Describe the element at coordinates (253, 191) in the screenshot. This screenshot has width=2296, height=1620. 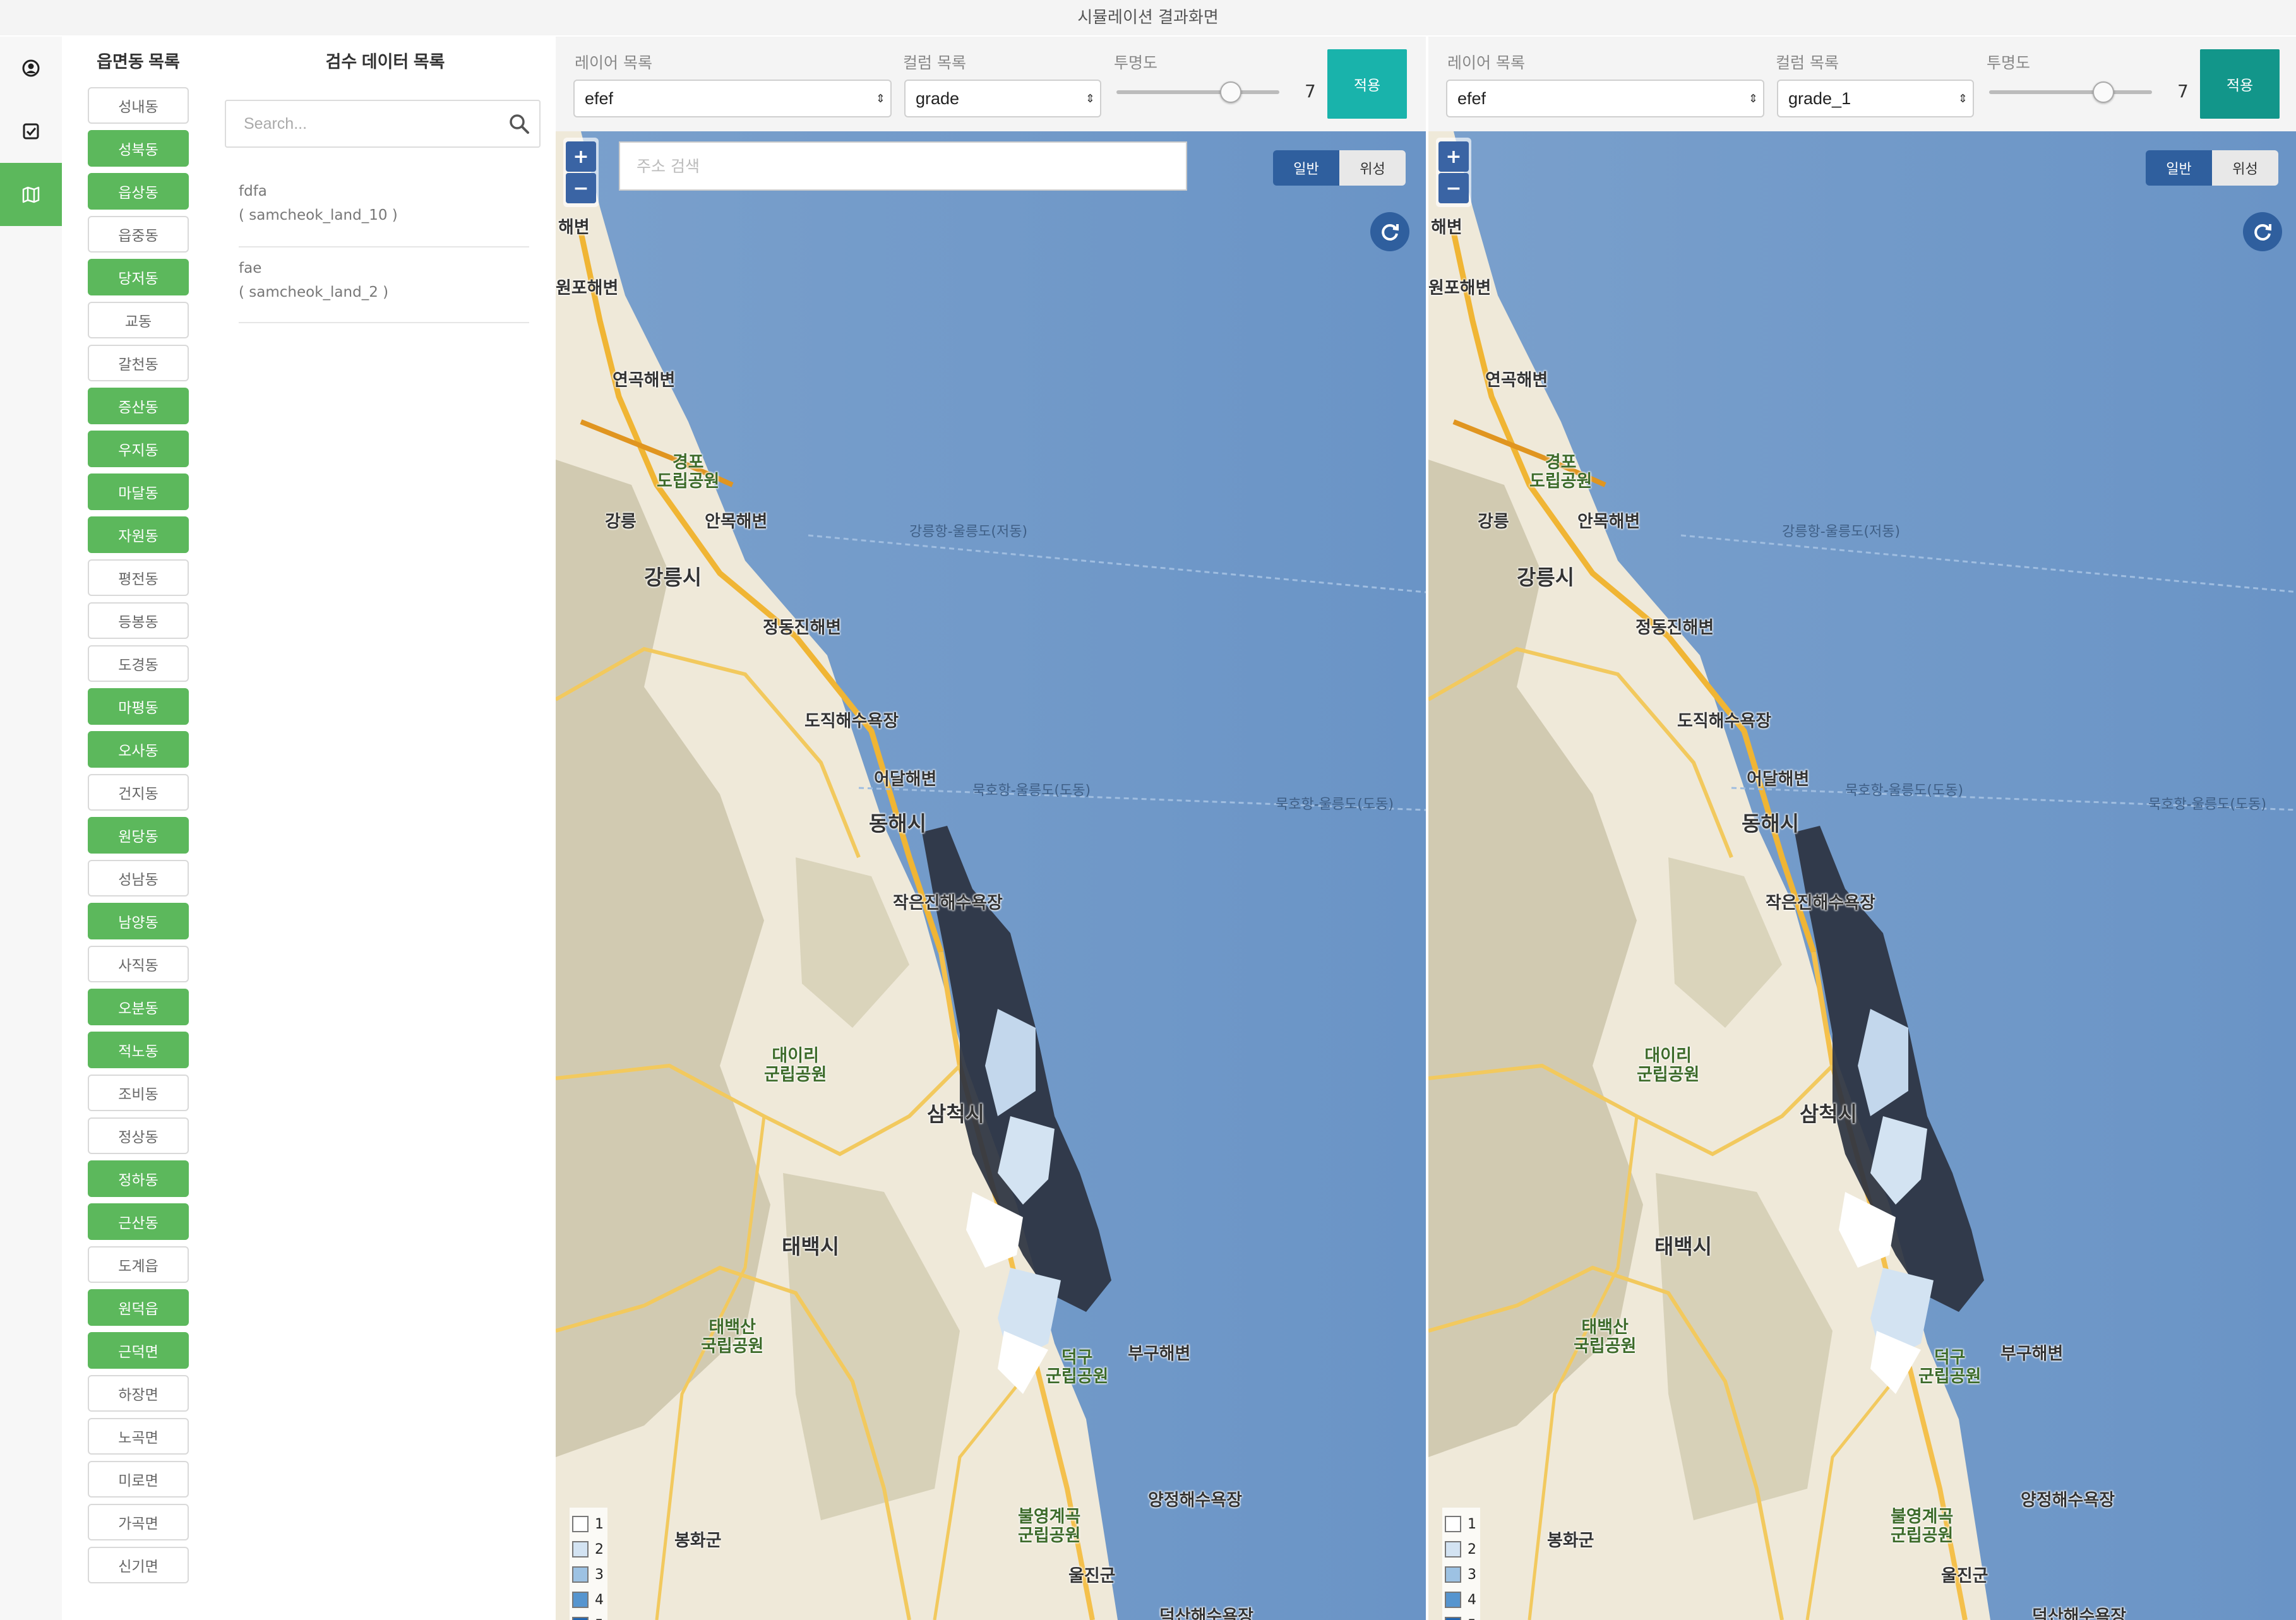
I see `data-item-name: fdfa` at that location.